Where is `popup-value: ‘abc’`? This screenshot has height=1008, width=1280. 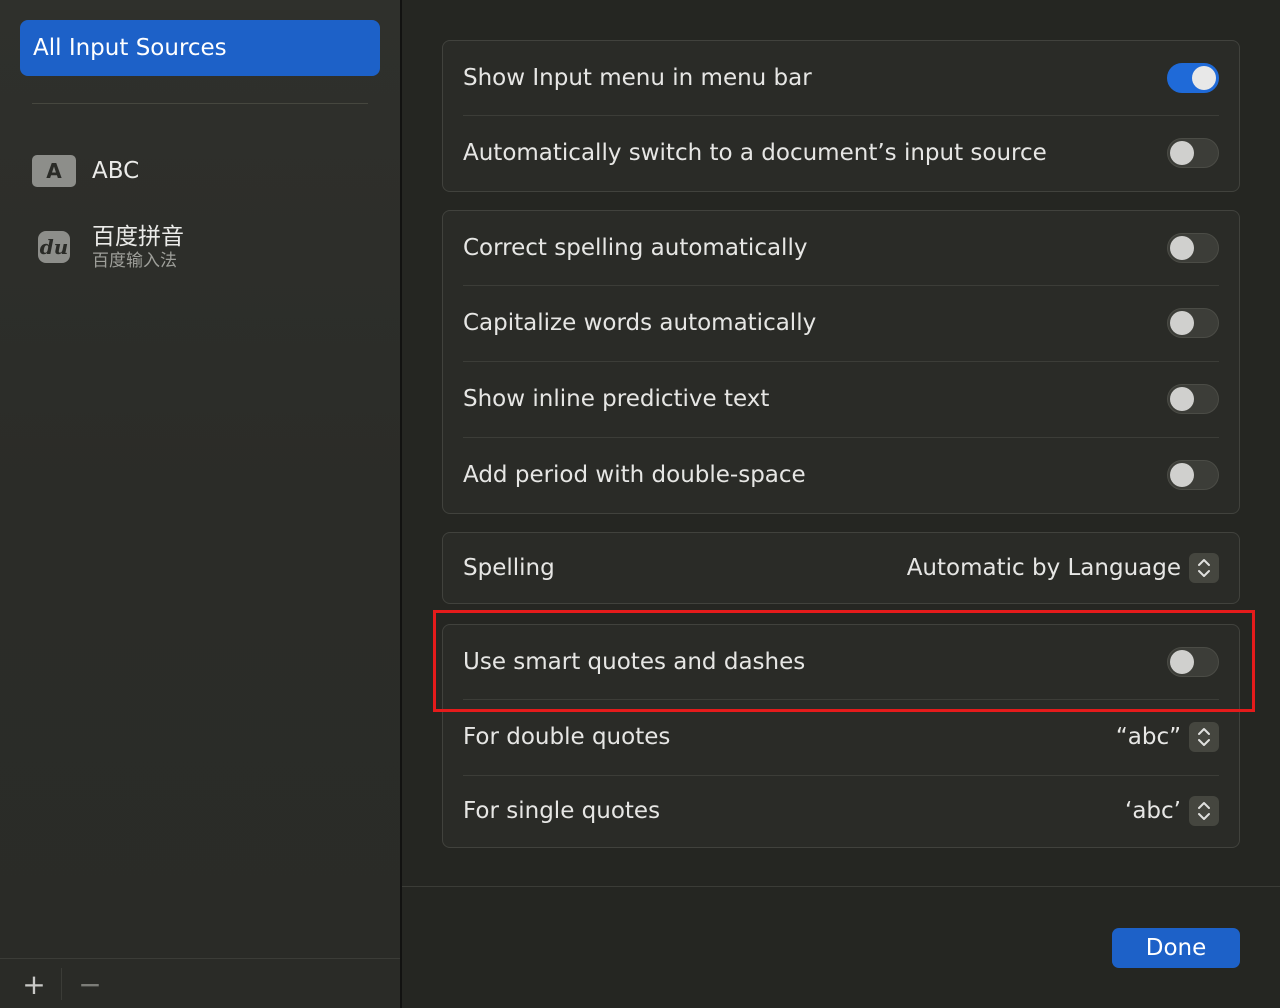
popup-value: ‘abc’ is located at coordinates (1153, 811).